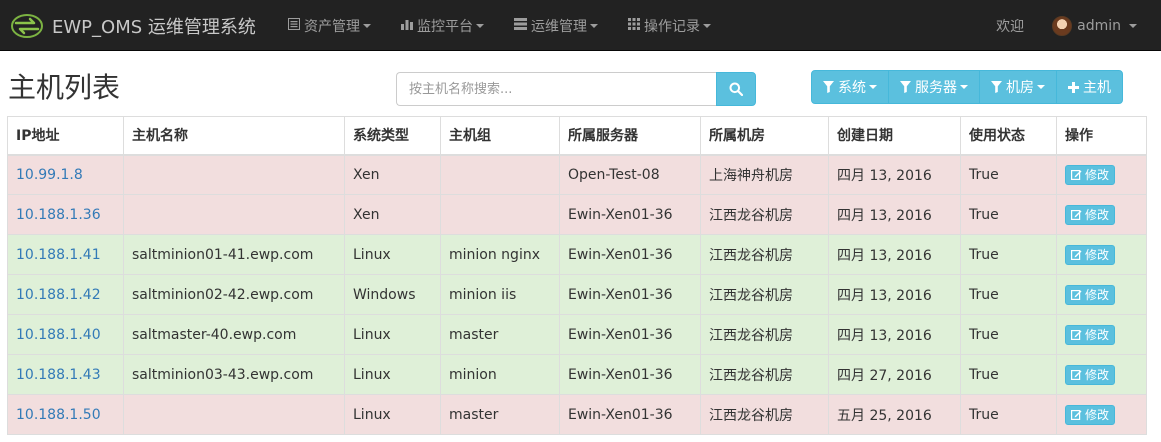  Describe the element at coordinates (1008, 136) in the screenshot. I see `column-header-status: 使用状态` at that location.